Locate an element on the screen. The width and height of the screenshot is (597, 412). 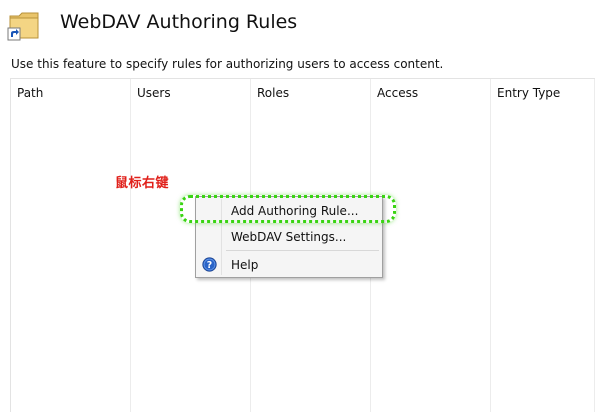
page-title: WebDAV Authoring Rules is located at coordinates (179, 22).